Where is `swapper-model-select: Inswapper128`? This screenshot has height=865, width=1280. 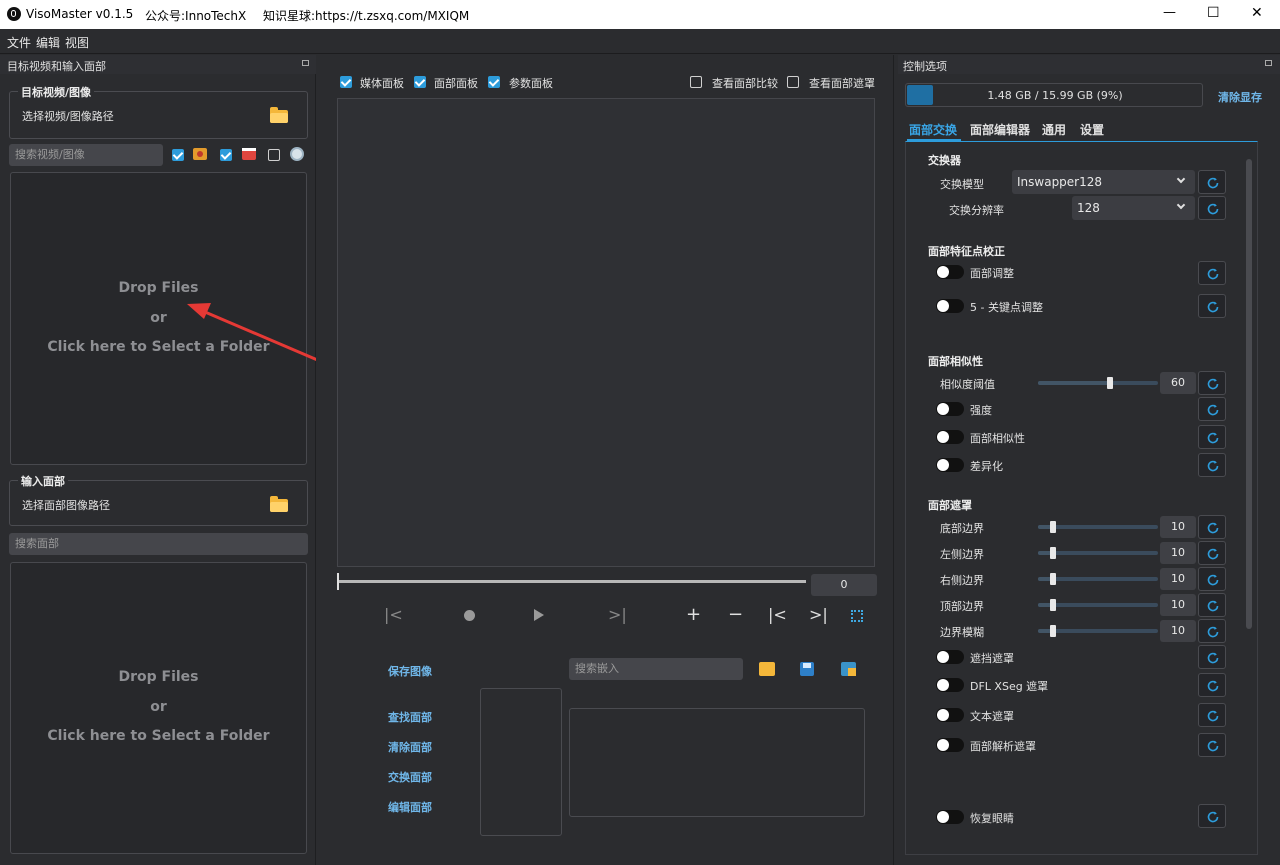 swapper-model-select: Inswapper128 is located at coordinates (1103, 182).